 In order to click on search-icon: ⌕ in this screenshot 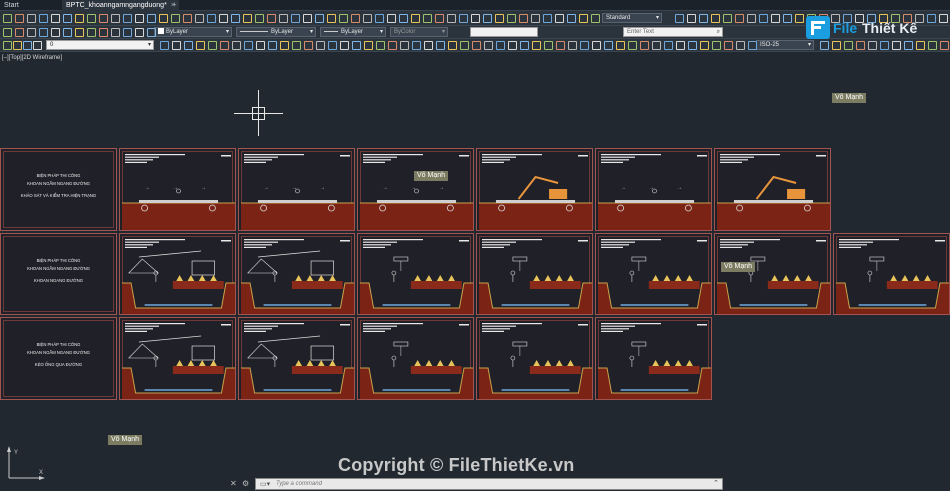, I will do `click(718, 32)`.